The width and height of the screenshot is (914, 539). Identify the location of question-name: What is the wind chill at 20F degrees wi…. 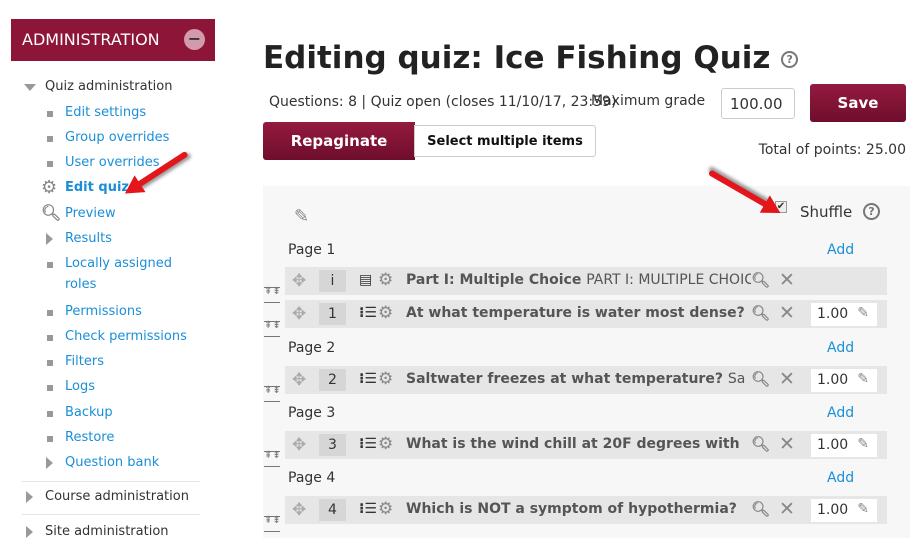
(578, 444).